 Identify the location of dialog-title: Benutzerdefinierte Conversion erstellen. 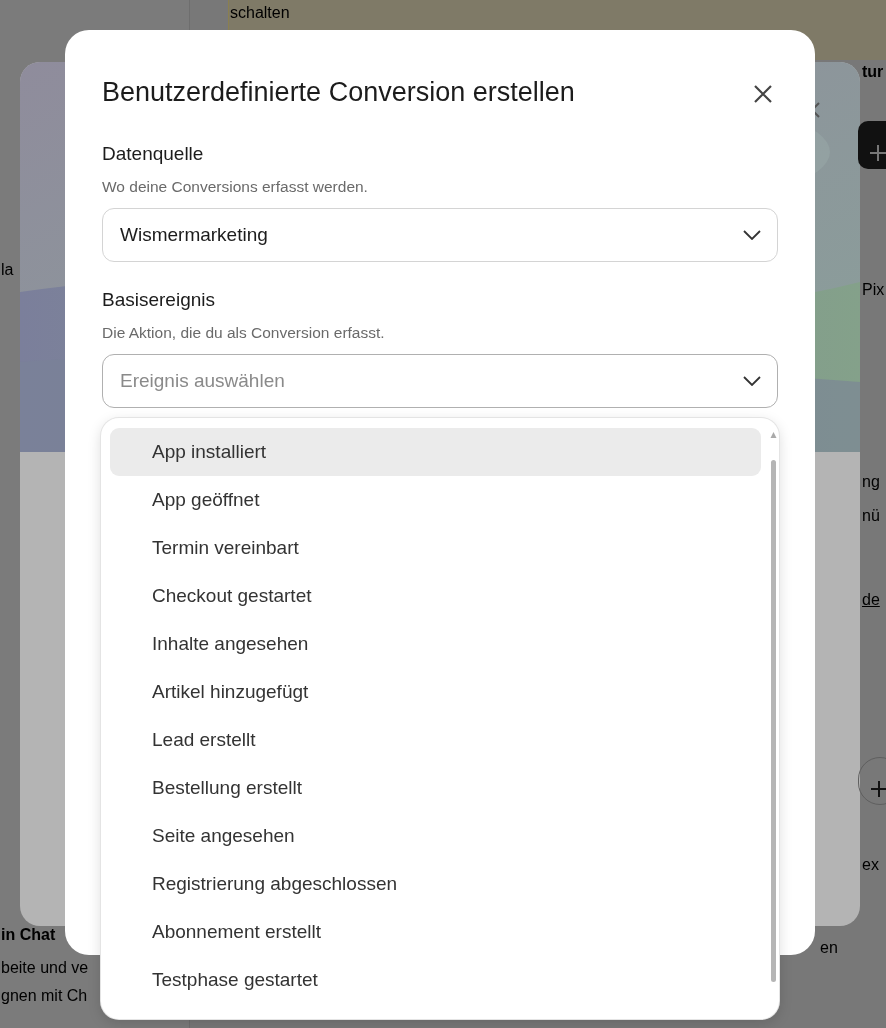
(338, 92).